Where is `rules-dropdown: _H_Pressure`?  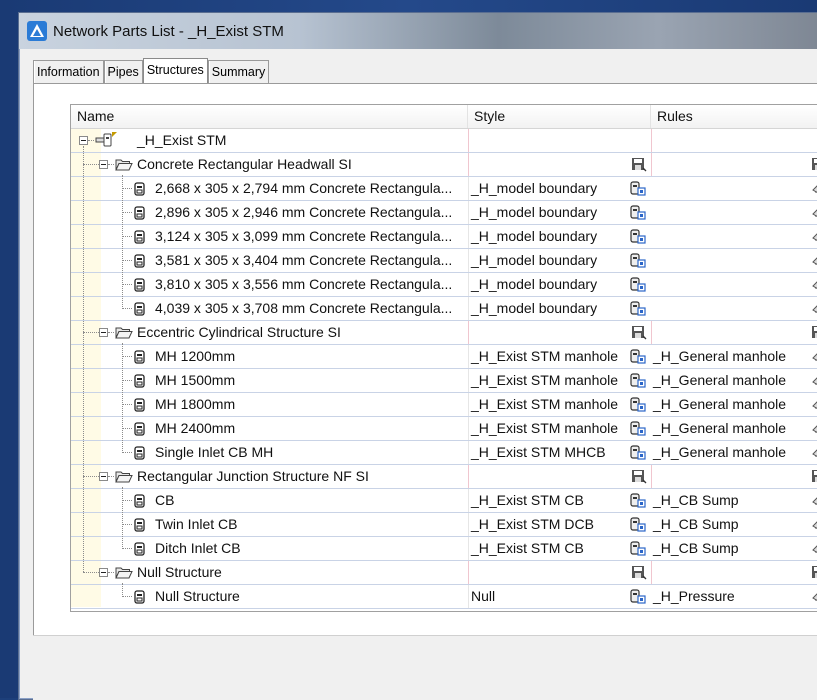 rules-dropdown: _H_Pressure is located at coordinates (729, 596).